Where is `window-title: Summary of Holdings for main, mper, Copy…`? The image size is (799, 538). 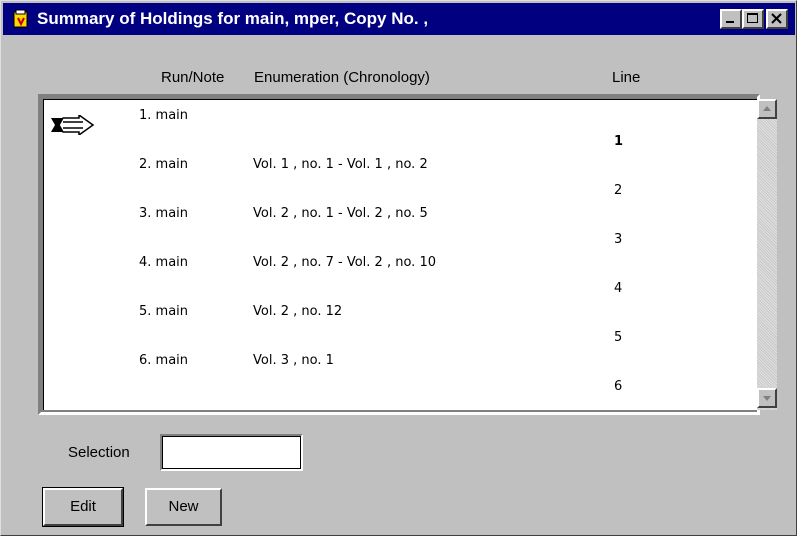 window-title: Summary of Holdings for main, mper, Copy… is located at coordinates (233, 18).